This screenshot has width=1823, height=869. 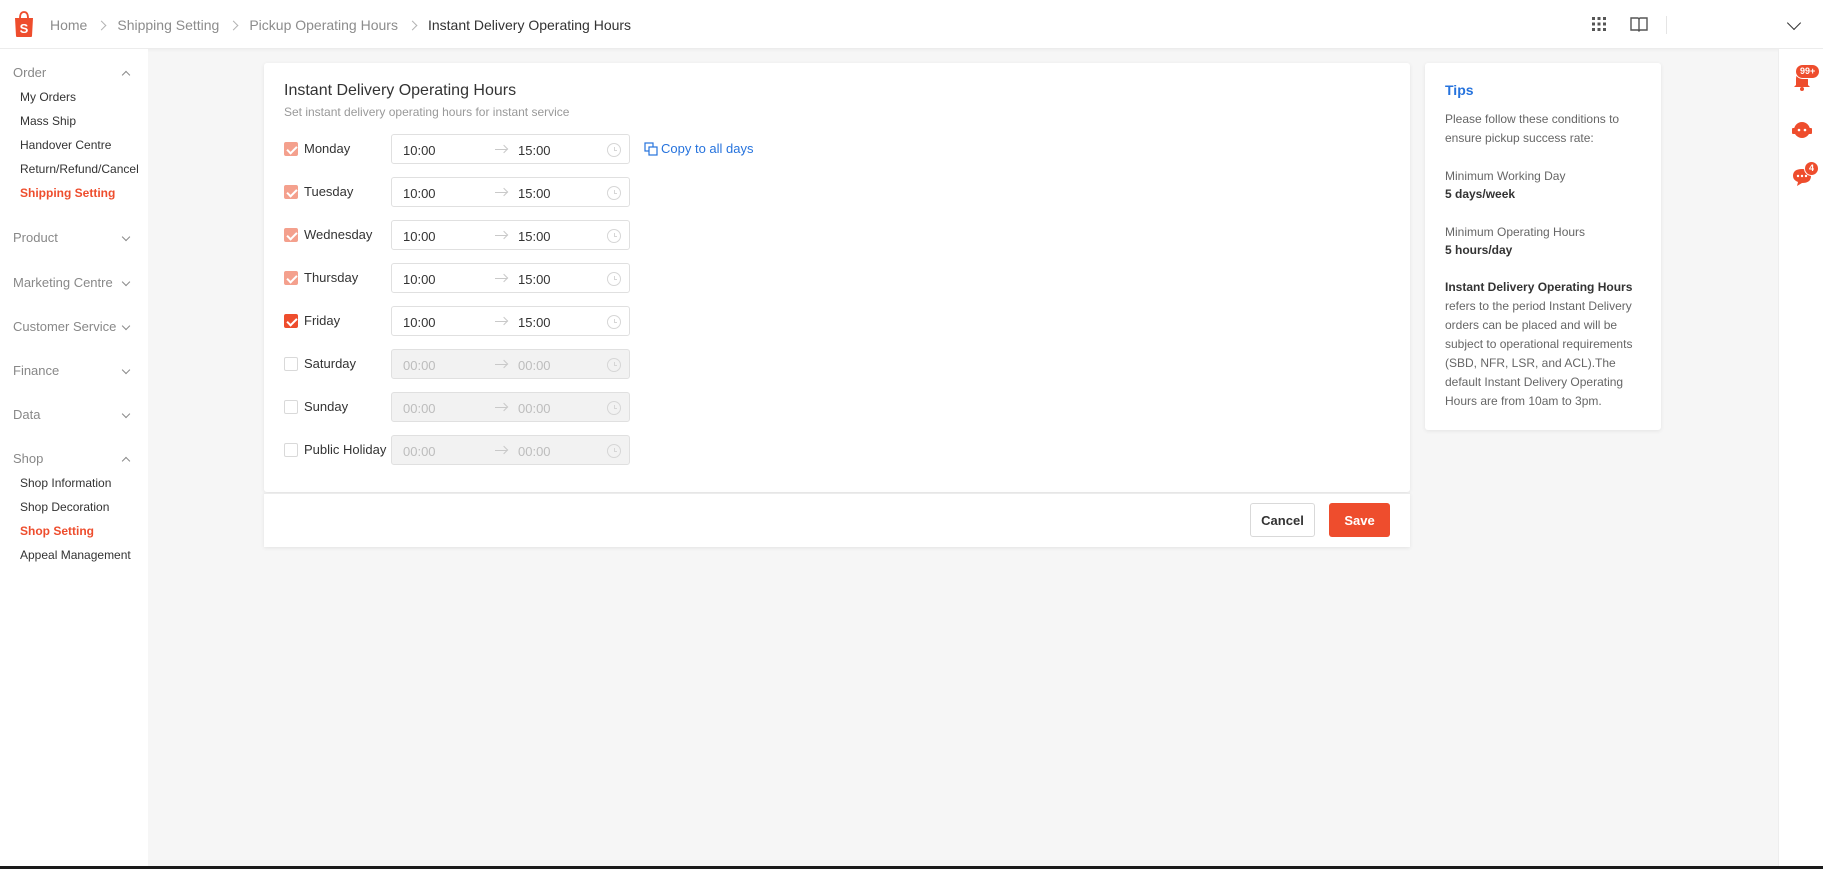 I want to click on sidebar-item-shop-setting: Shop Setting, so click(x=57, y=531).